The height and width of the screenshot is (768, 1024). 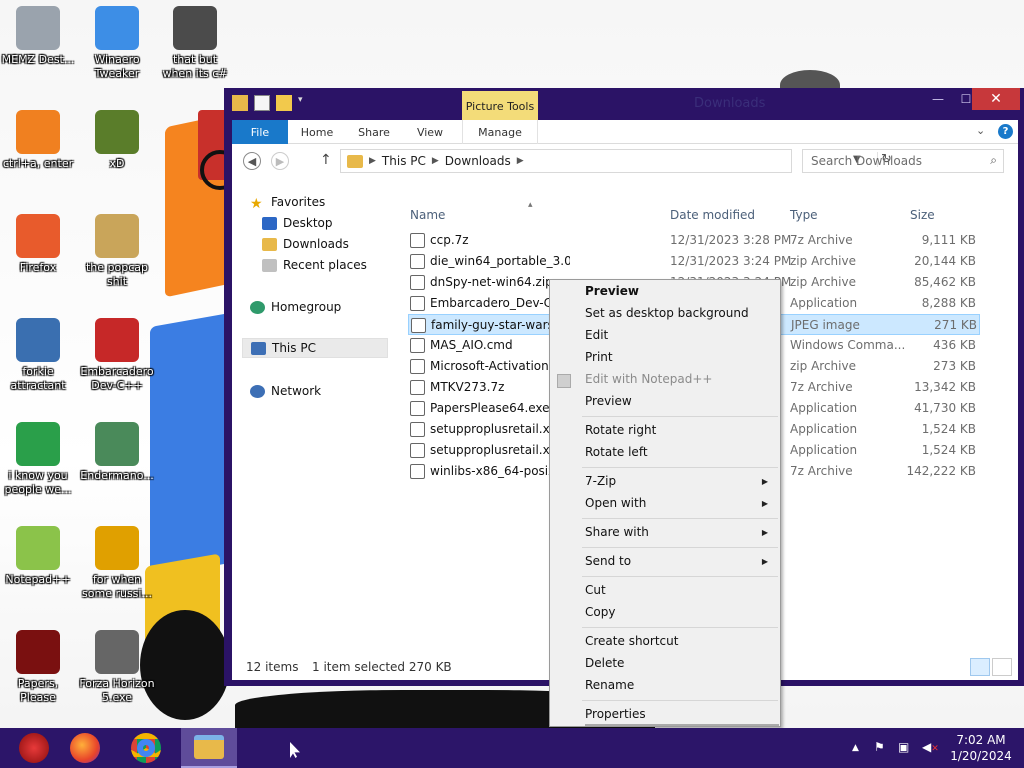 What do you see at coordinates (938, 99) in the screenshot?
I see `minimize-button: —` at bounding box center [938, 99].